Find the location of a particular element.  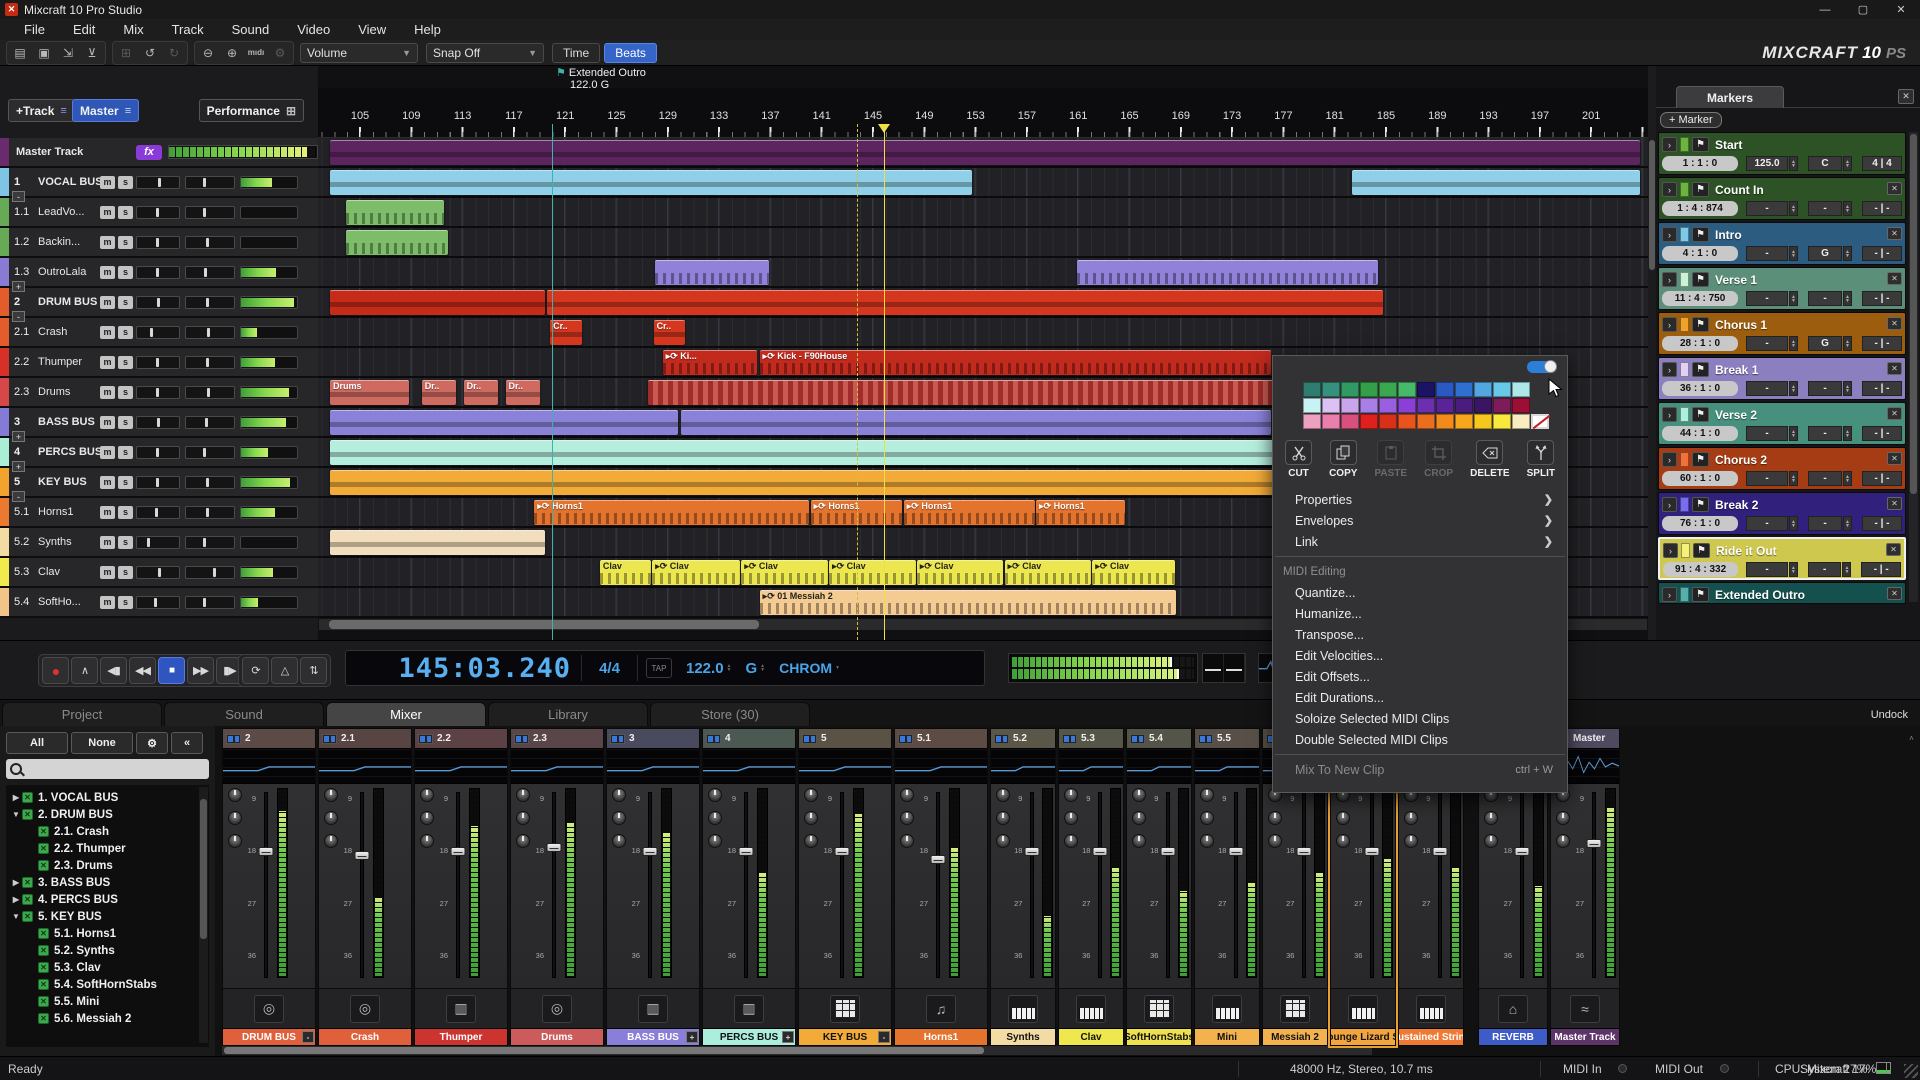

tree-item-5-5-Mini: ✕ 5.5. Mini is located at coordinates (107, 1001).